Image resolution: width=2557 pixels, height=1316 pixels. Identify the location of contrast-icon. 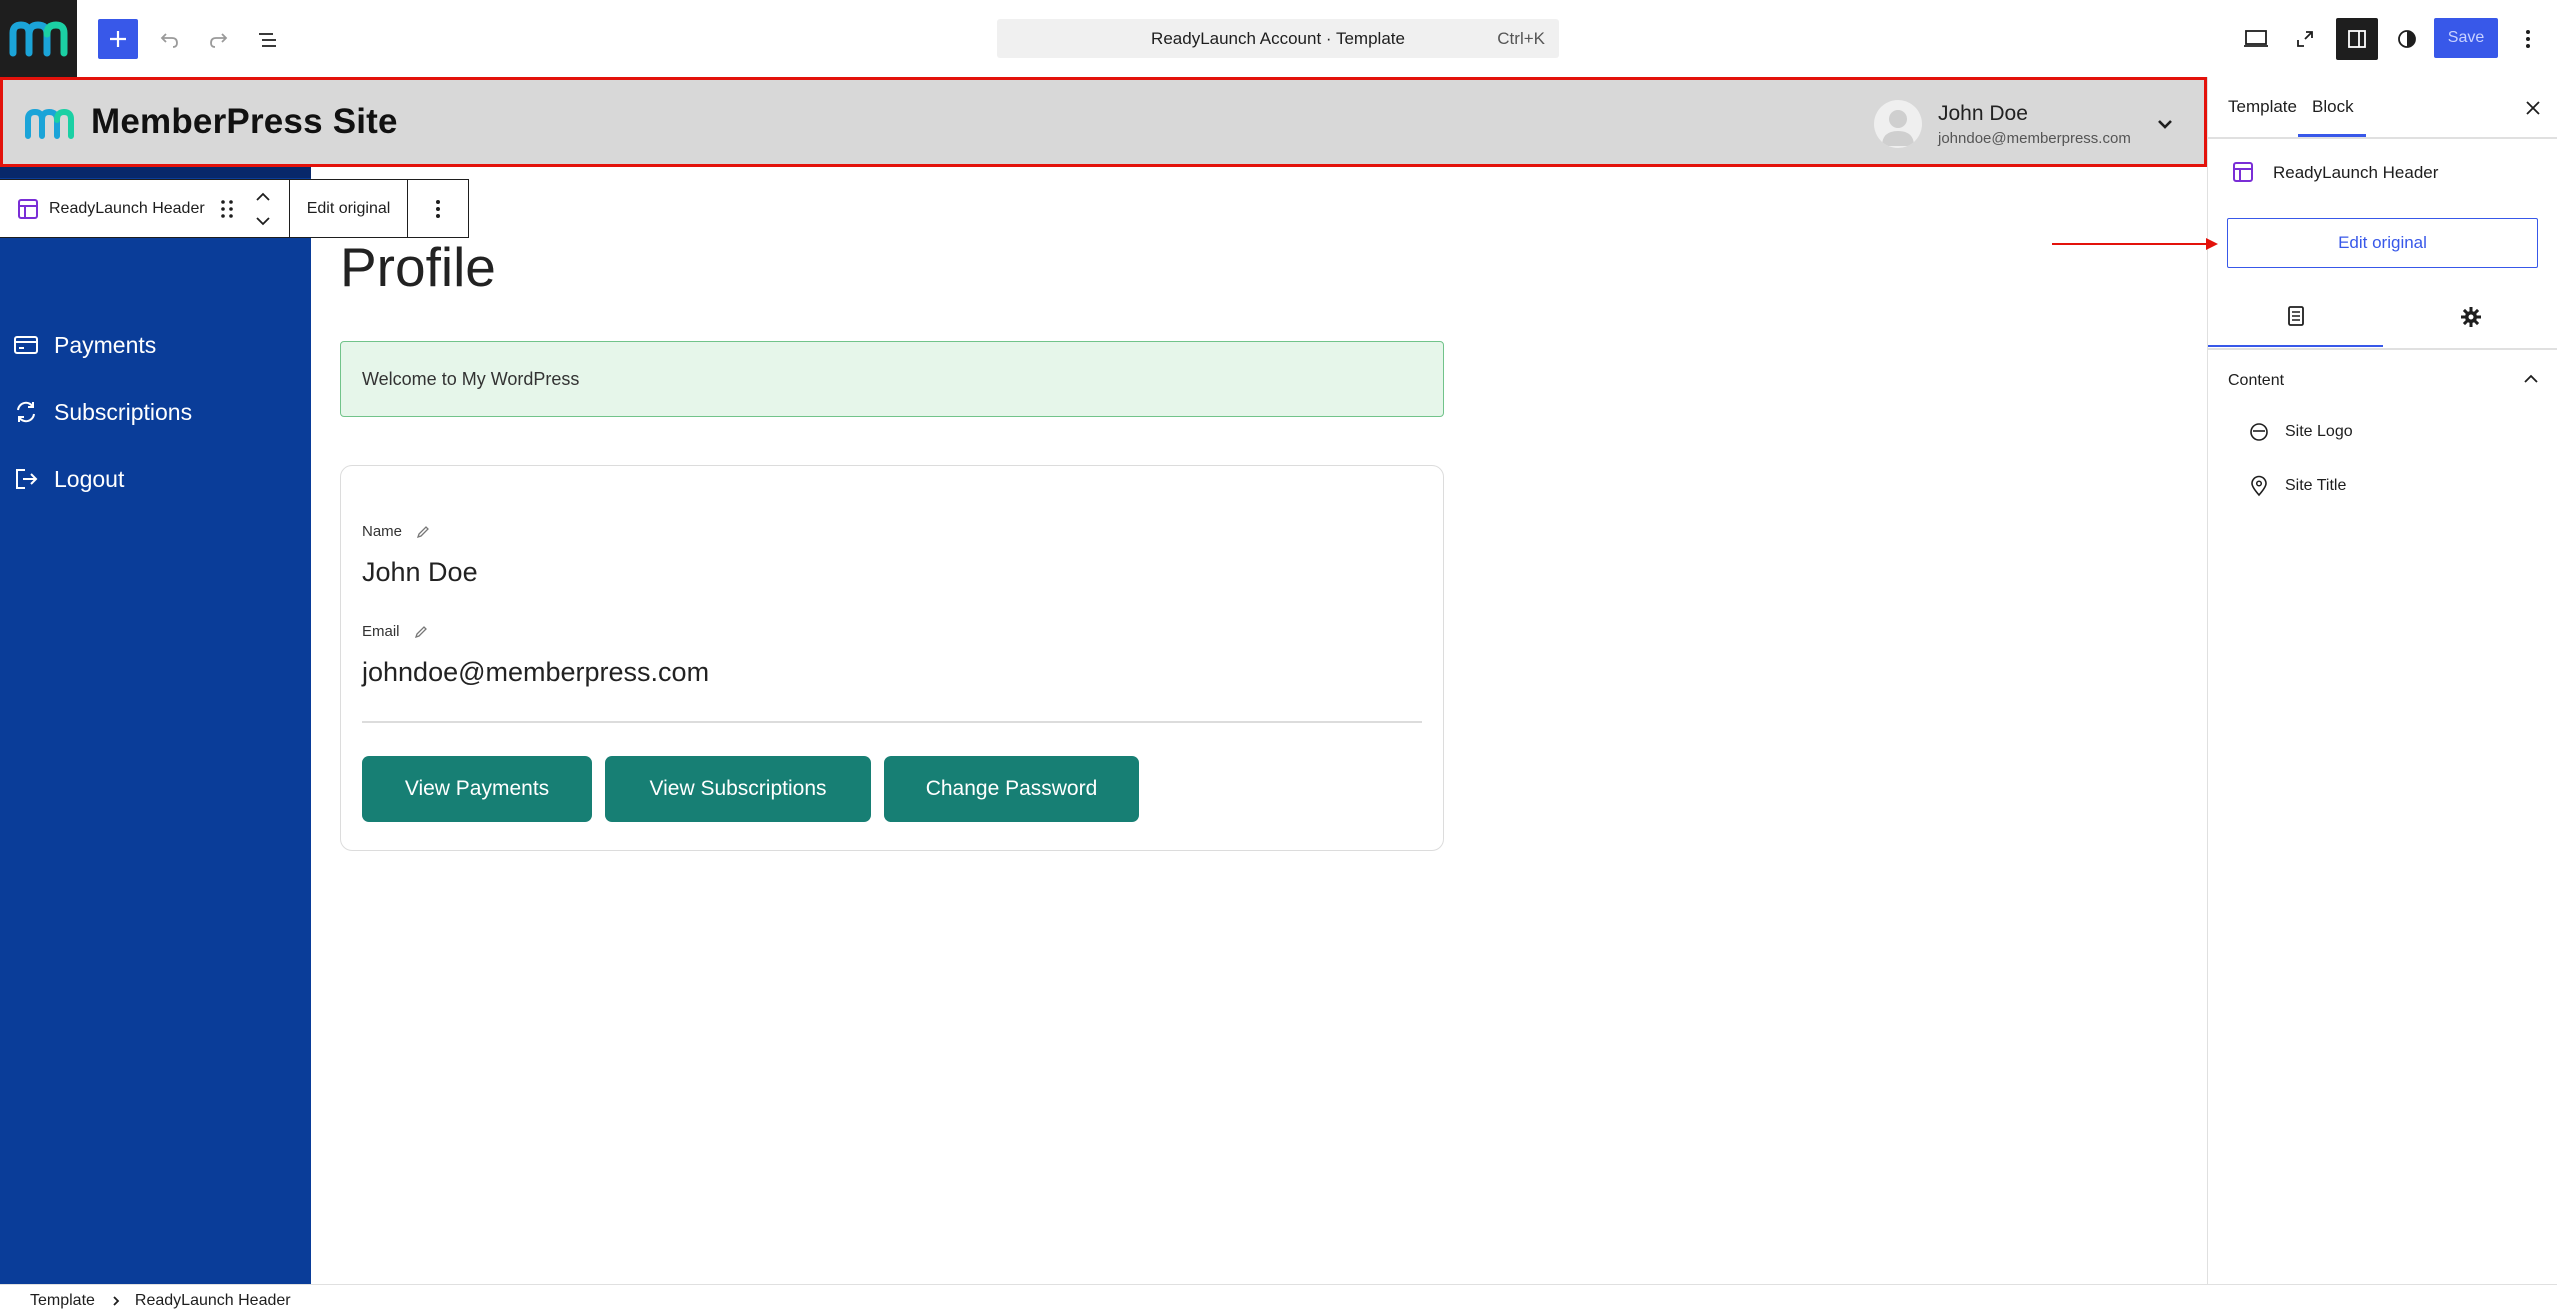
(2407, 39).